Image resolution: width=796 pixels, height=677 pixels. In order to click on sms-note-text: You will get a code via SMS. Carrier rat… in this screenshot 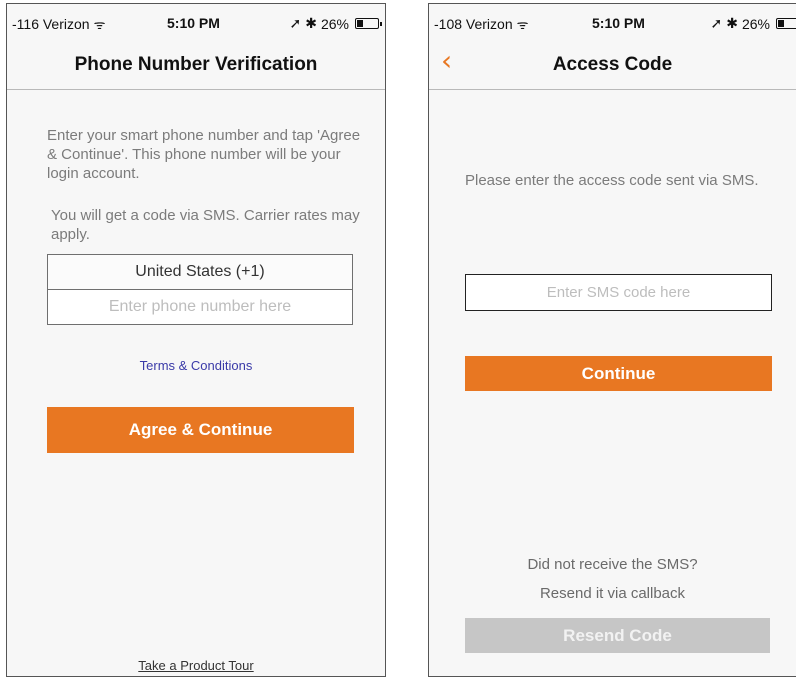, I will do `click(205, 225)`.